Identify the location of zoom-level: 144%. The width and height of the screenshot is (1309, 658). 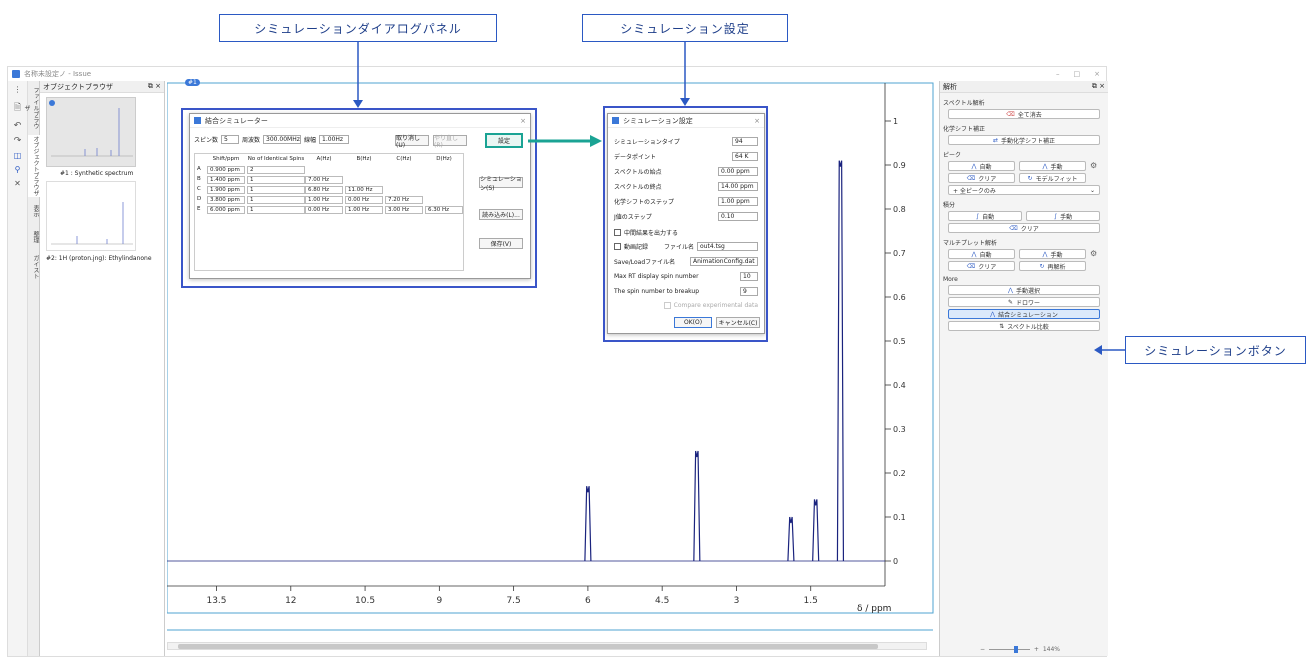
(1051, 649).